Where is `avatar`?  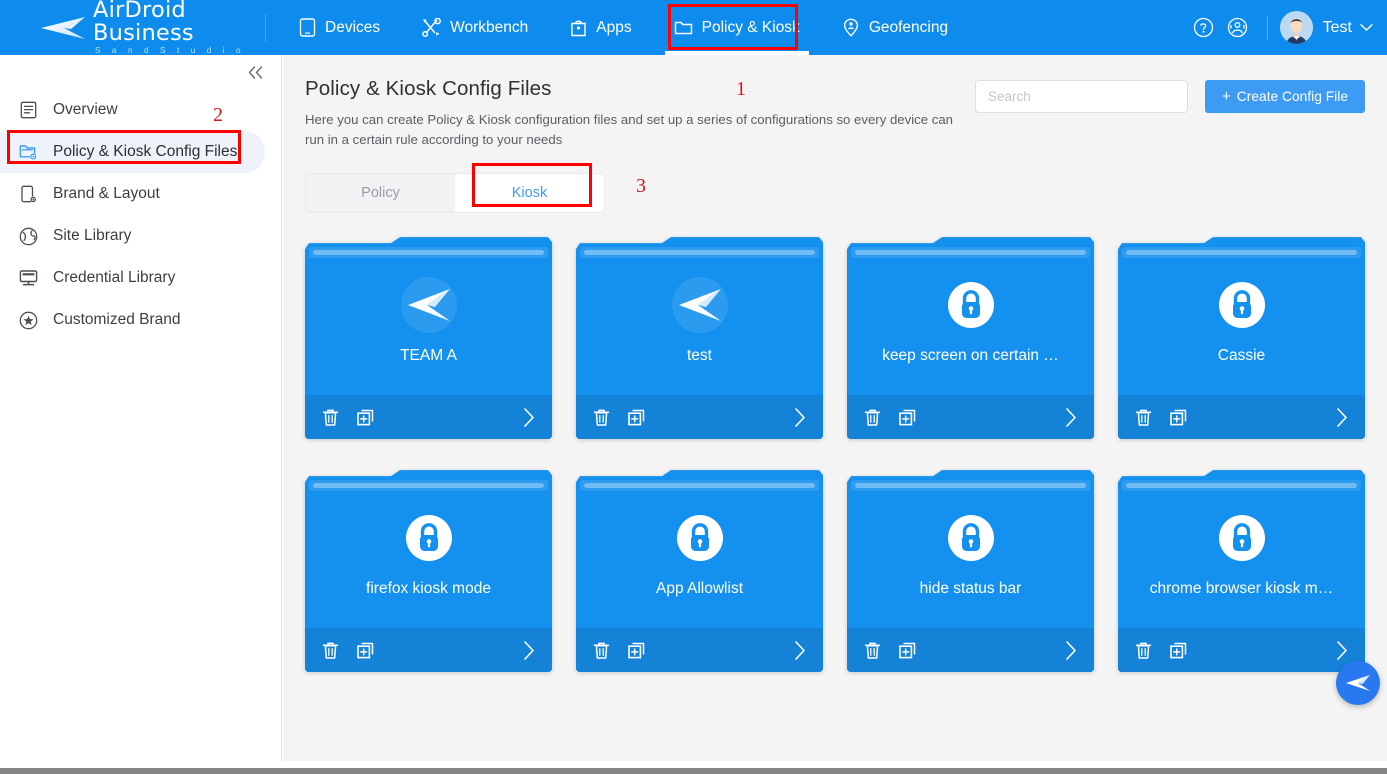 avatar is located at coordinates (1296, 27).